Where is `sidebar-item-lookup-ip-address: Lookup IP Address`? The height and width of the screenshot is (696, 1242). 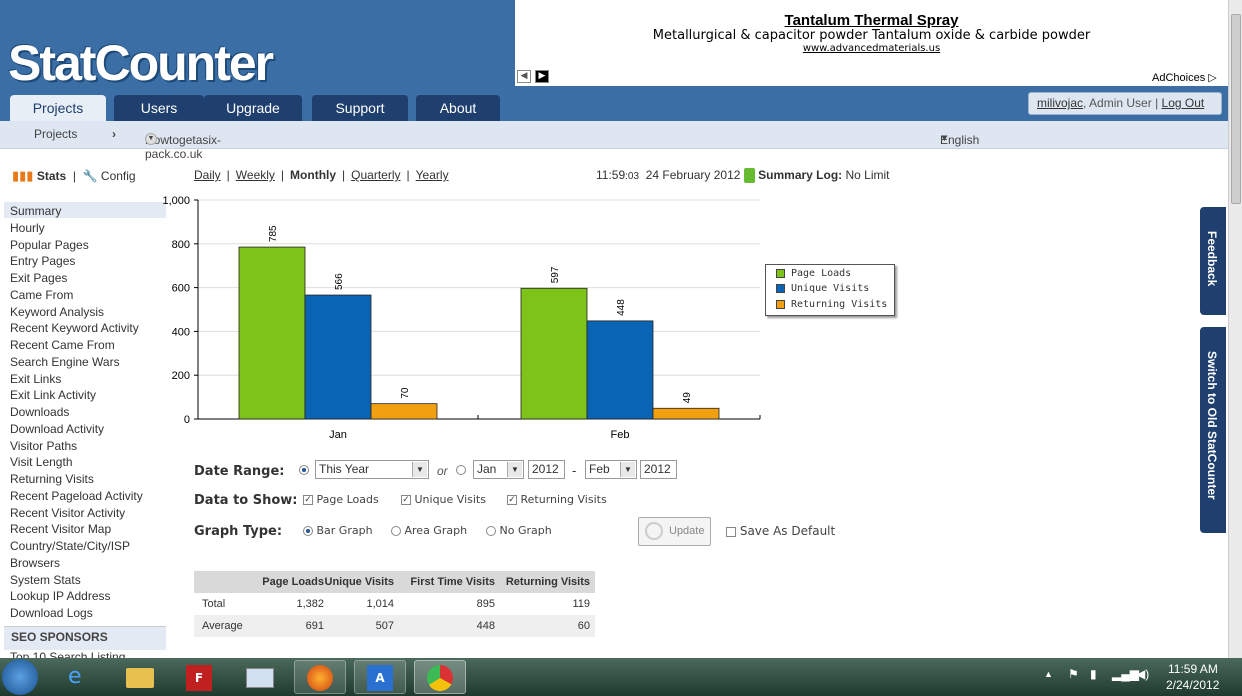
sidebar-item-lookup-ip-address: Lookup IP Address is located at coordinates (60, 596).